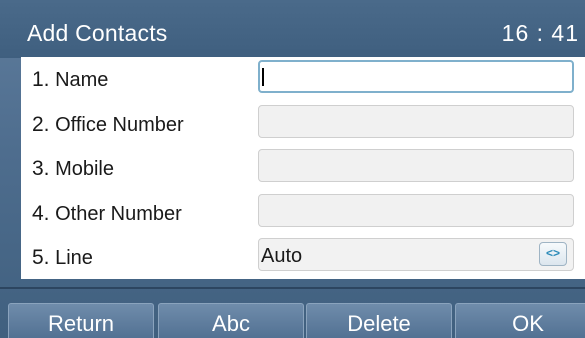  What do you see at coordinates (416, 76) in the screenshot?
I see `name-field` at bounding box center [416, 76].